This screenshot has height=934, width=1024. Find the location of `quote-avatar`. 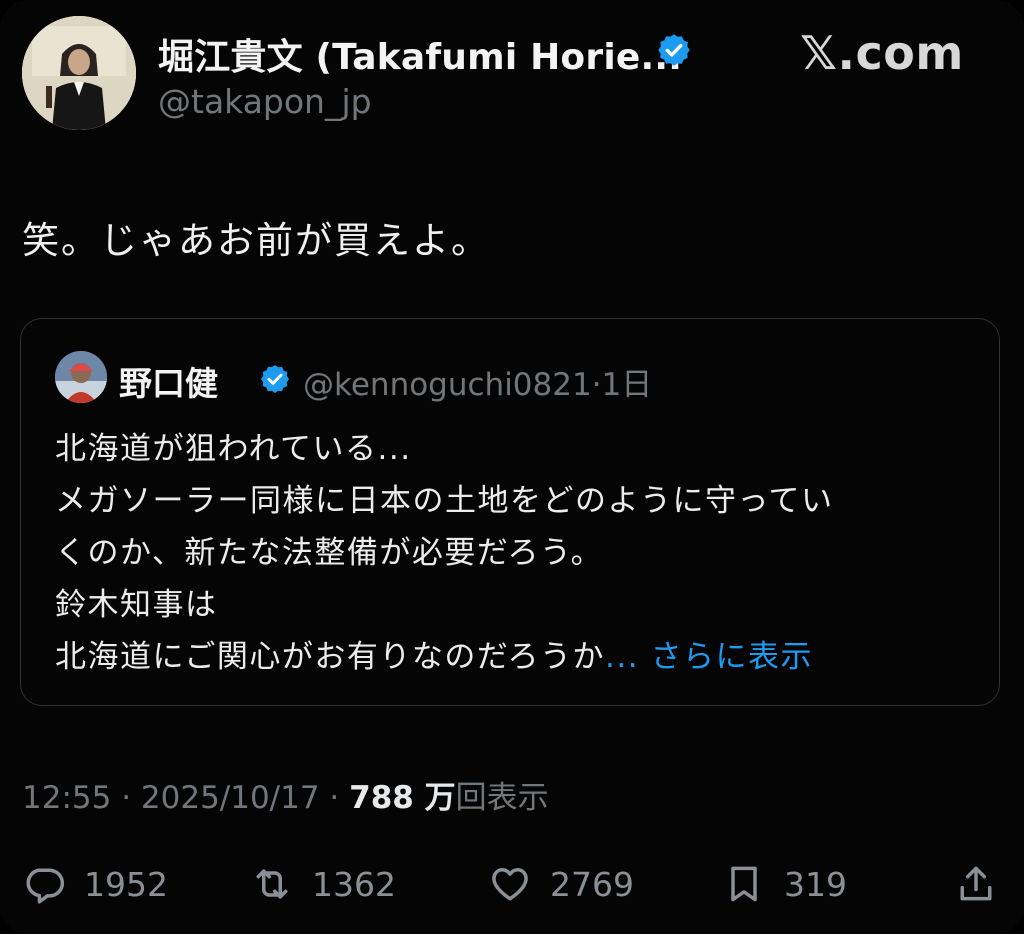

quote-avatar is located at coordinates (81, 377).